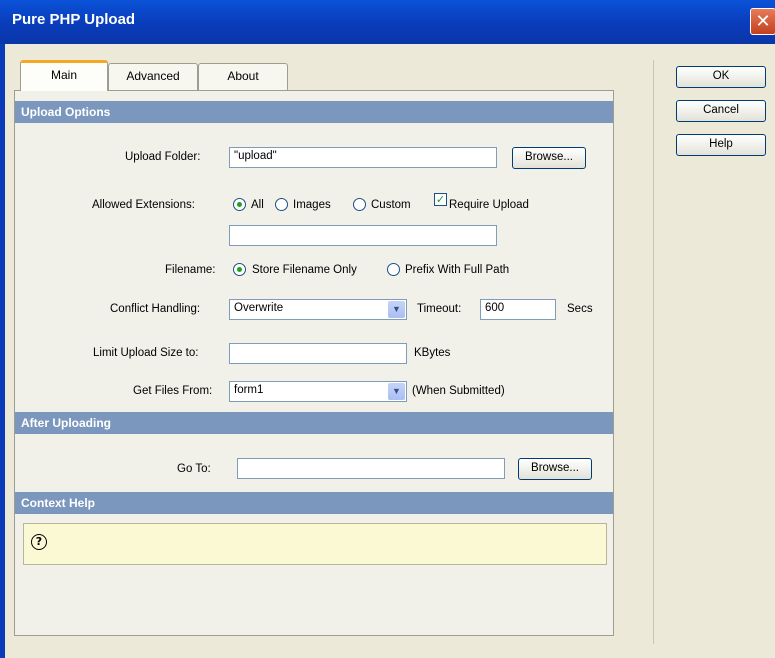 This screenshot has width=775, height=658. Describe the element at coordinates (359, 204) in the screenshot. I see `ext-custom-radio` at that location.